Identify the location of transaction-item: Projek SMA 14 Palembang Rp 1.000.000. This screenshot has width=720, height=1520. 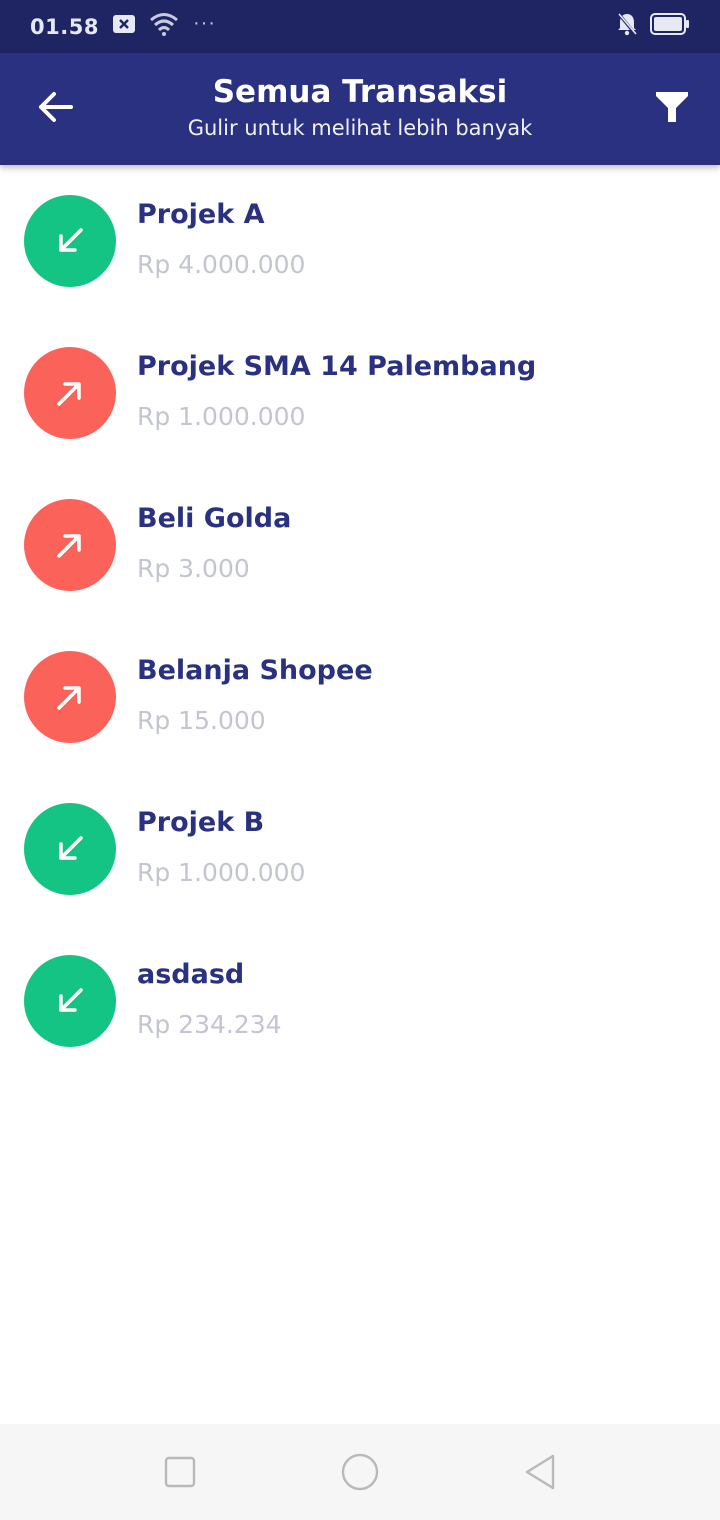
(360, 393).